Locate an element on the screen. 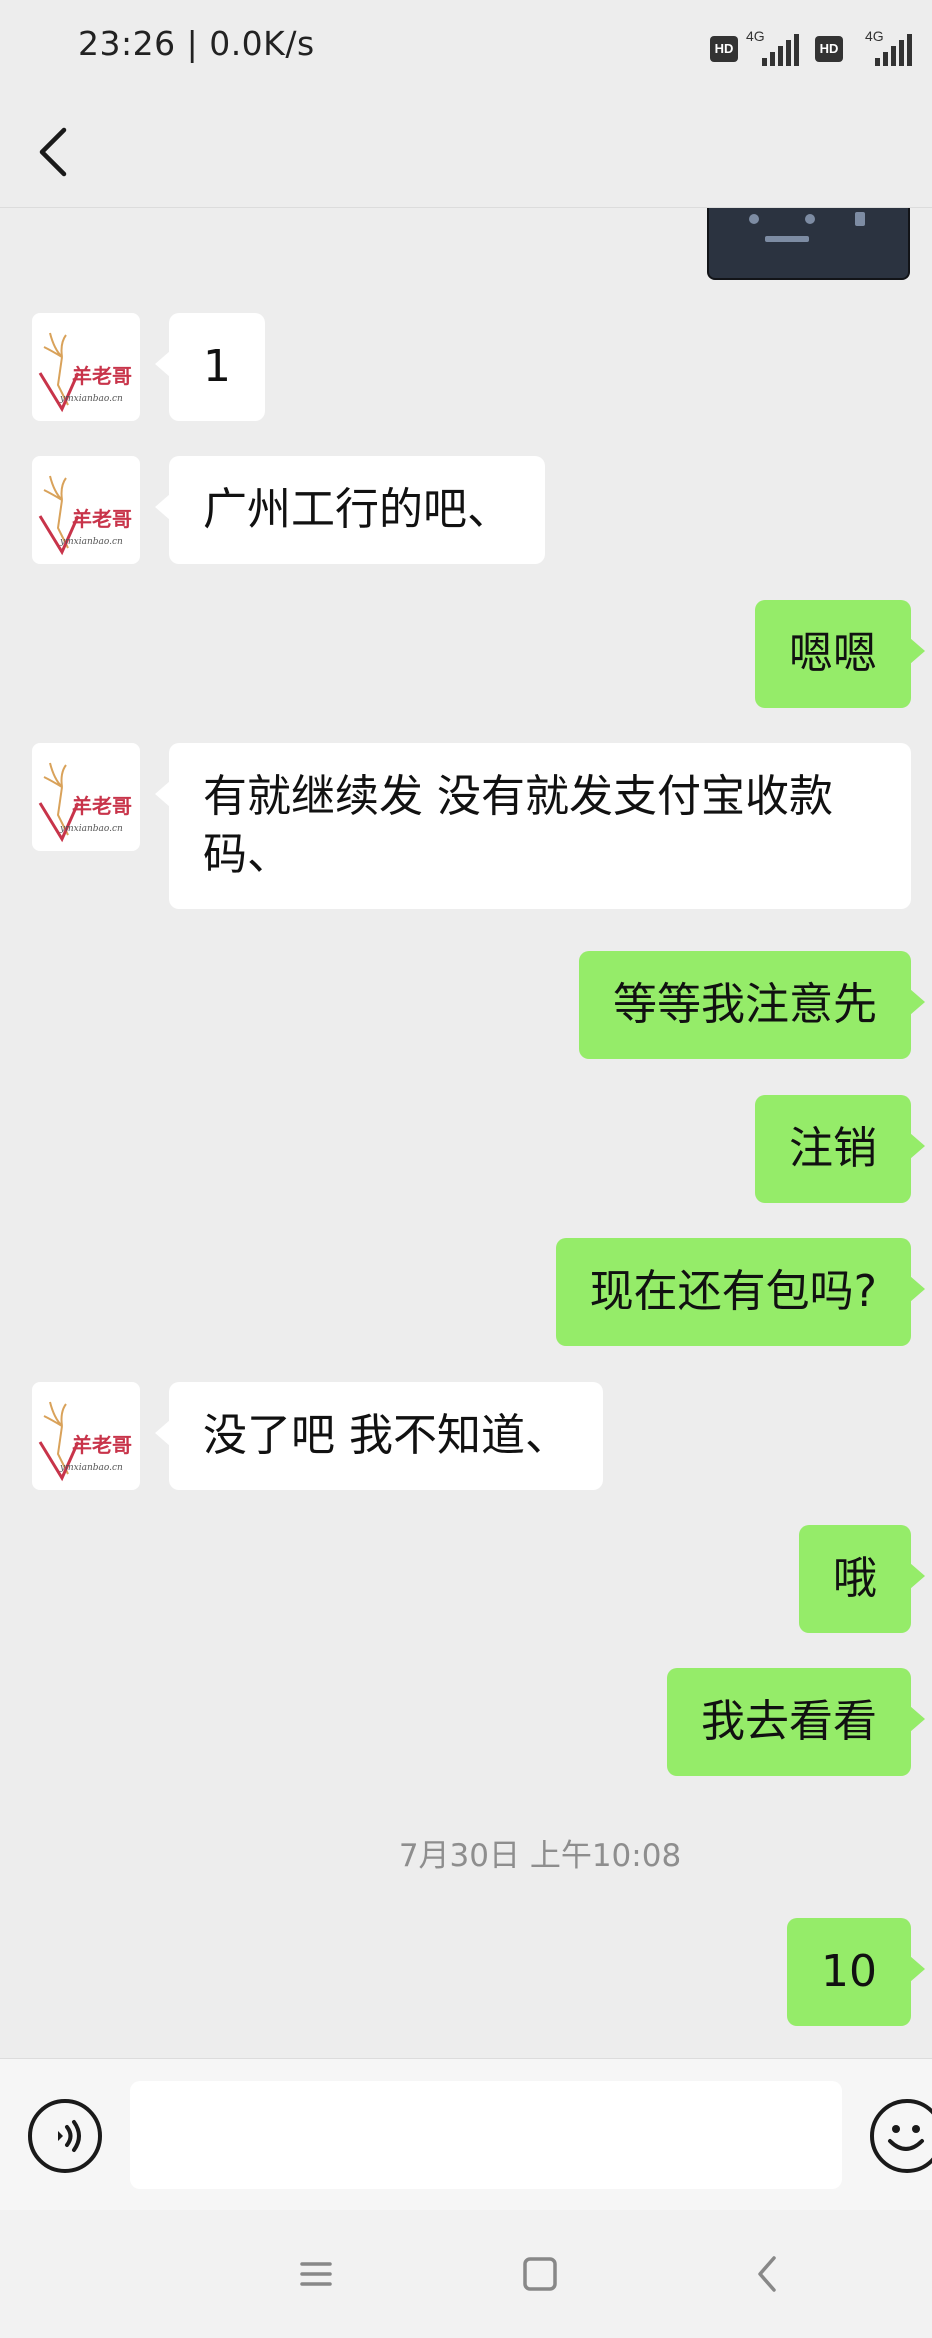 Image resolution: width=932 pixels, height=2338 pixels. message-bubble-sent: 注销 is located at coordinates (840, 1149).